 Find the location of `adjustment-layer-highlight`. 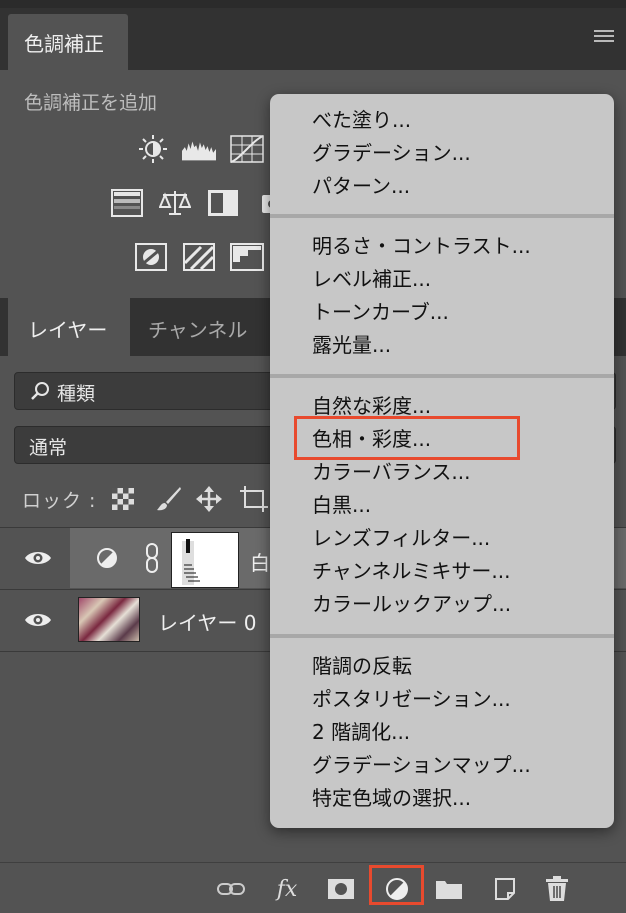

adjustment-layer-highlight is located at coordinates (396, 885).